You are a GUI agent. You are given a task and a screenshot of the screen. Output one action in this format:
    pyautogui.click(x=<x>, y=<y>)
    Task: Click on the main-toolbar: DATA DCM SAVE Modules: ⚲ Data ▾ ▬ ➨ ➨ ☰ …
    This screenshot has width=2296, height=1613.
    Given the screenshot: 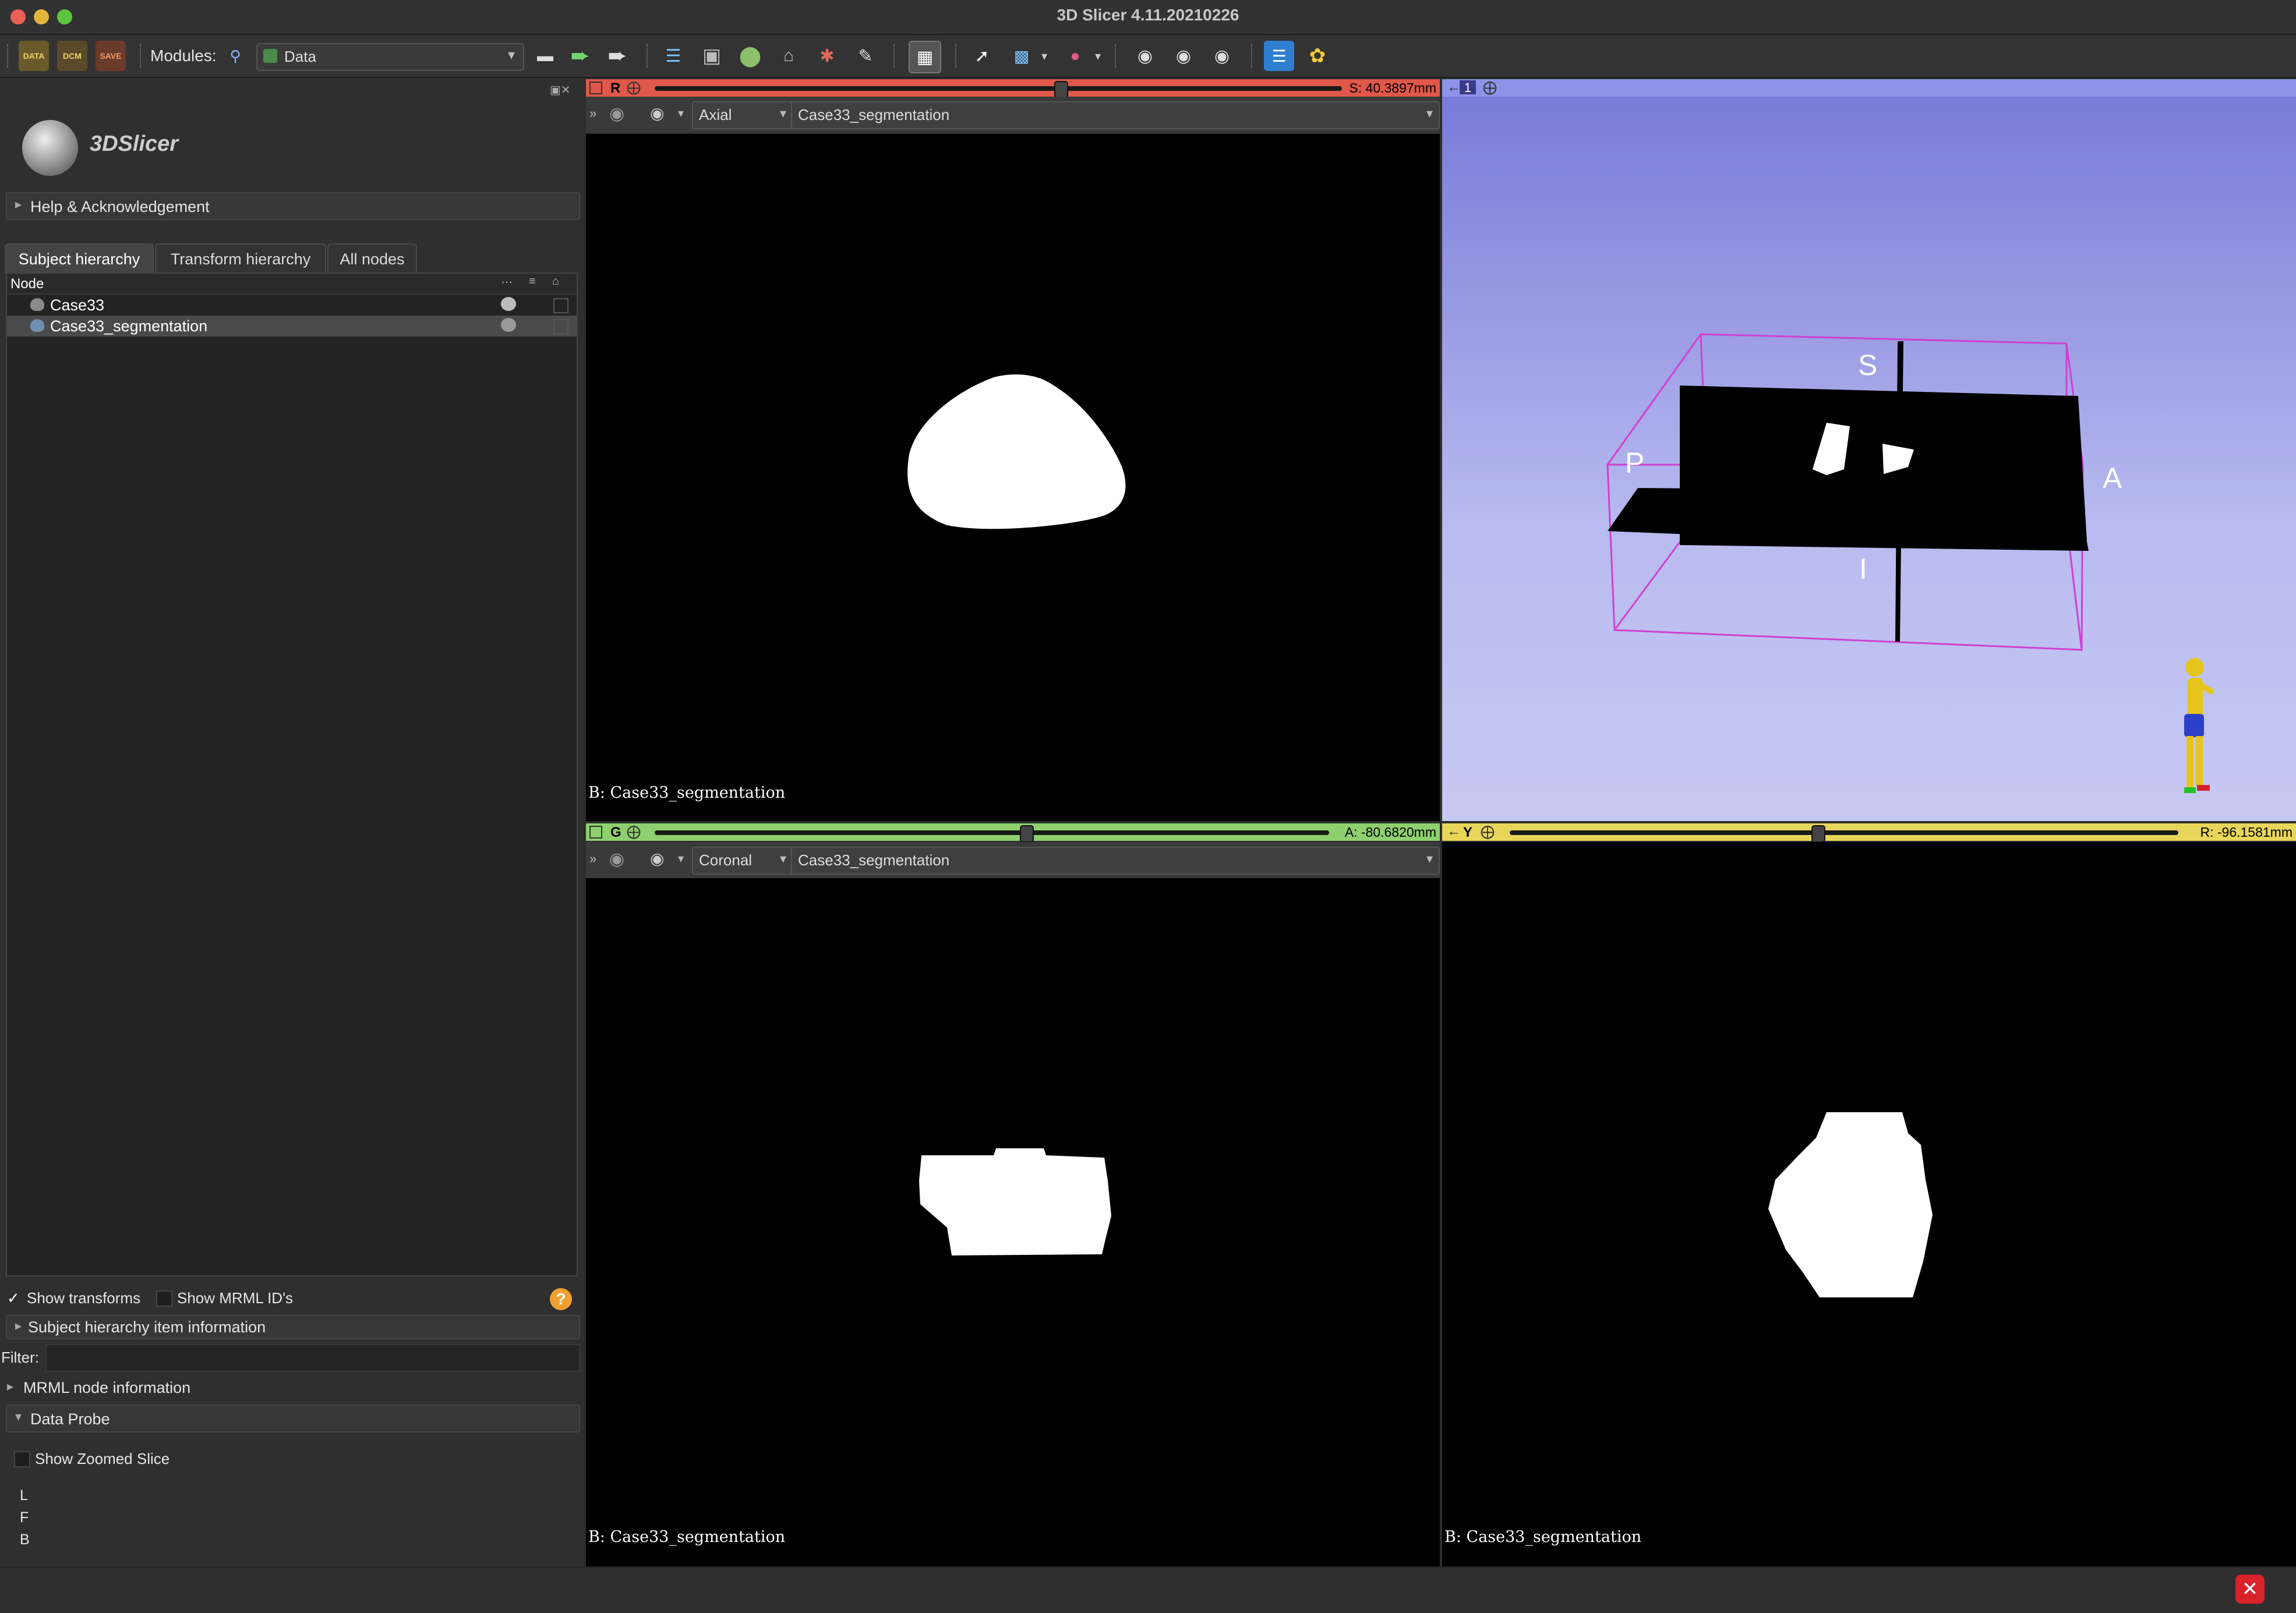 What is the action you would take?
    pyautogui.click(x=1148, y=56)
    